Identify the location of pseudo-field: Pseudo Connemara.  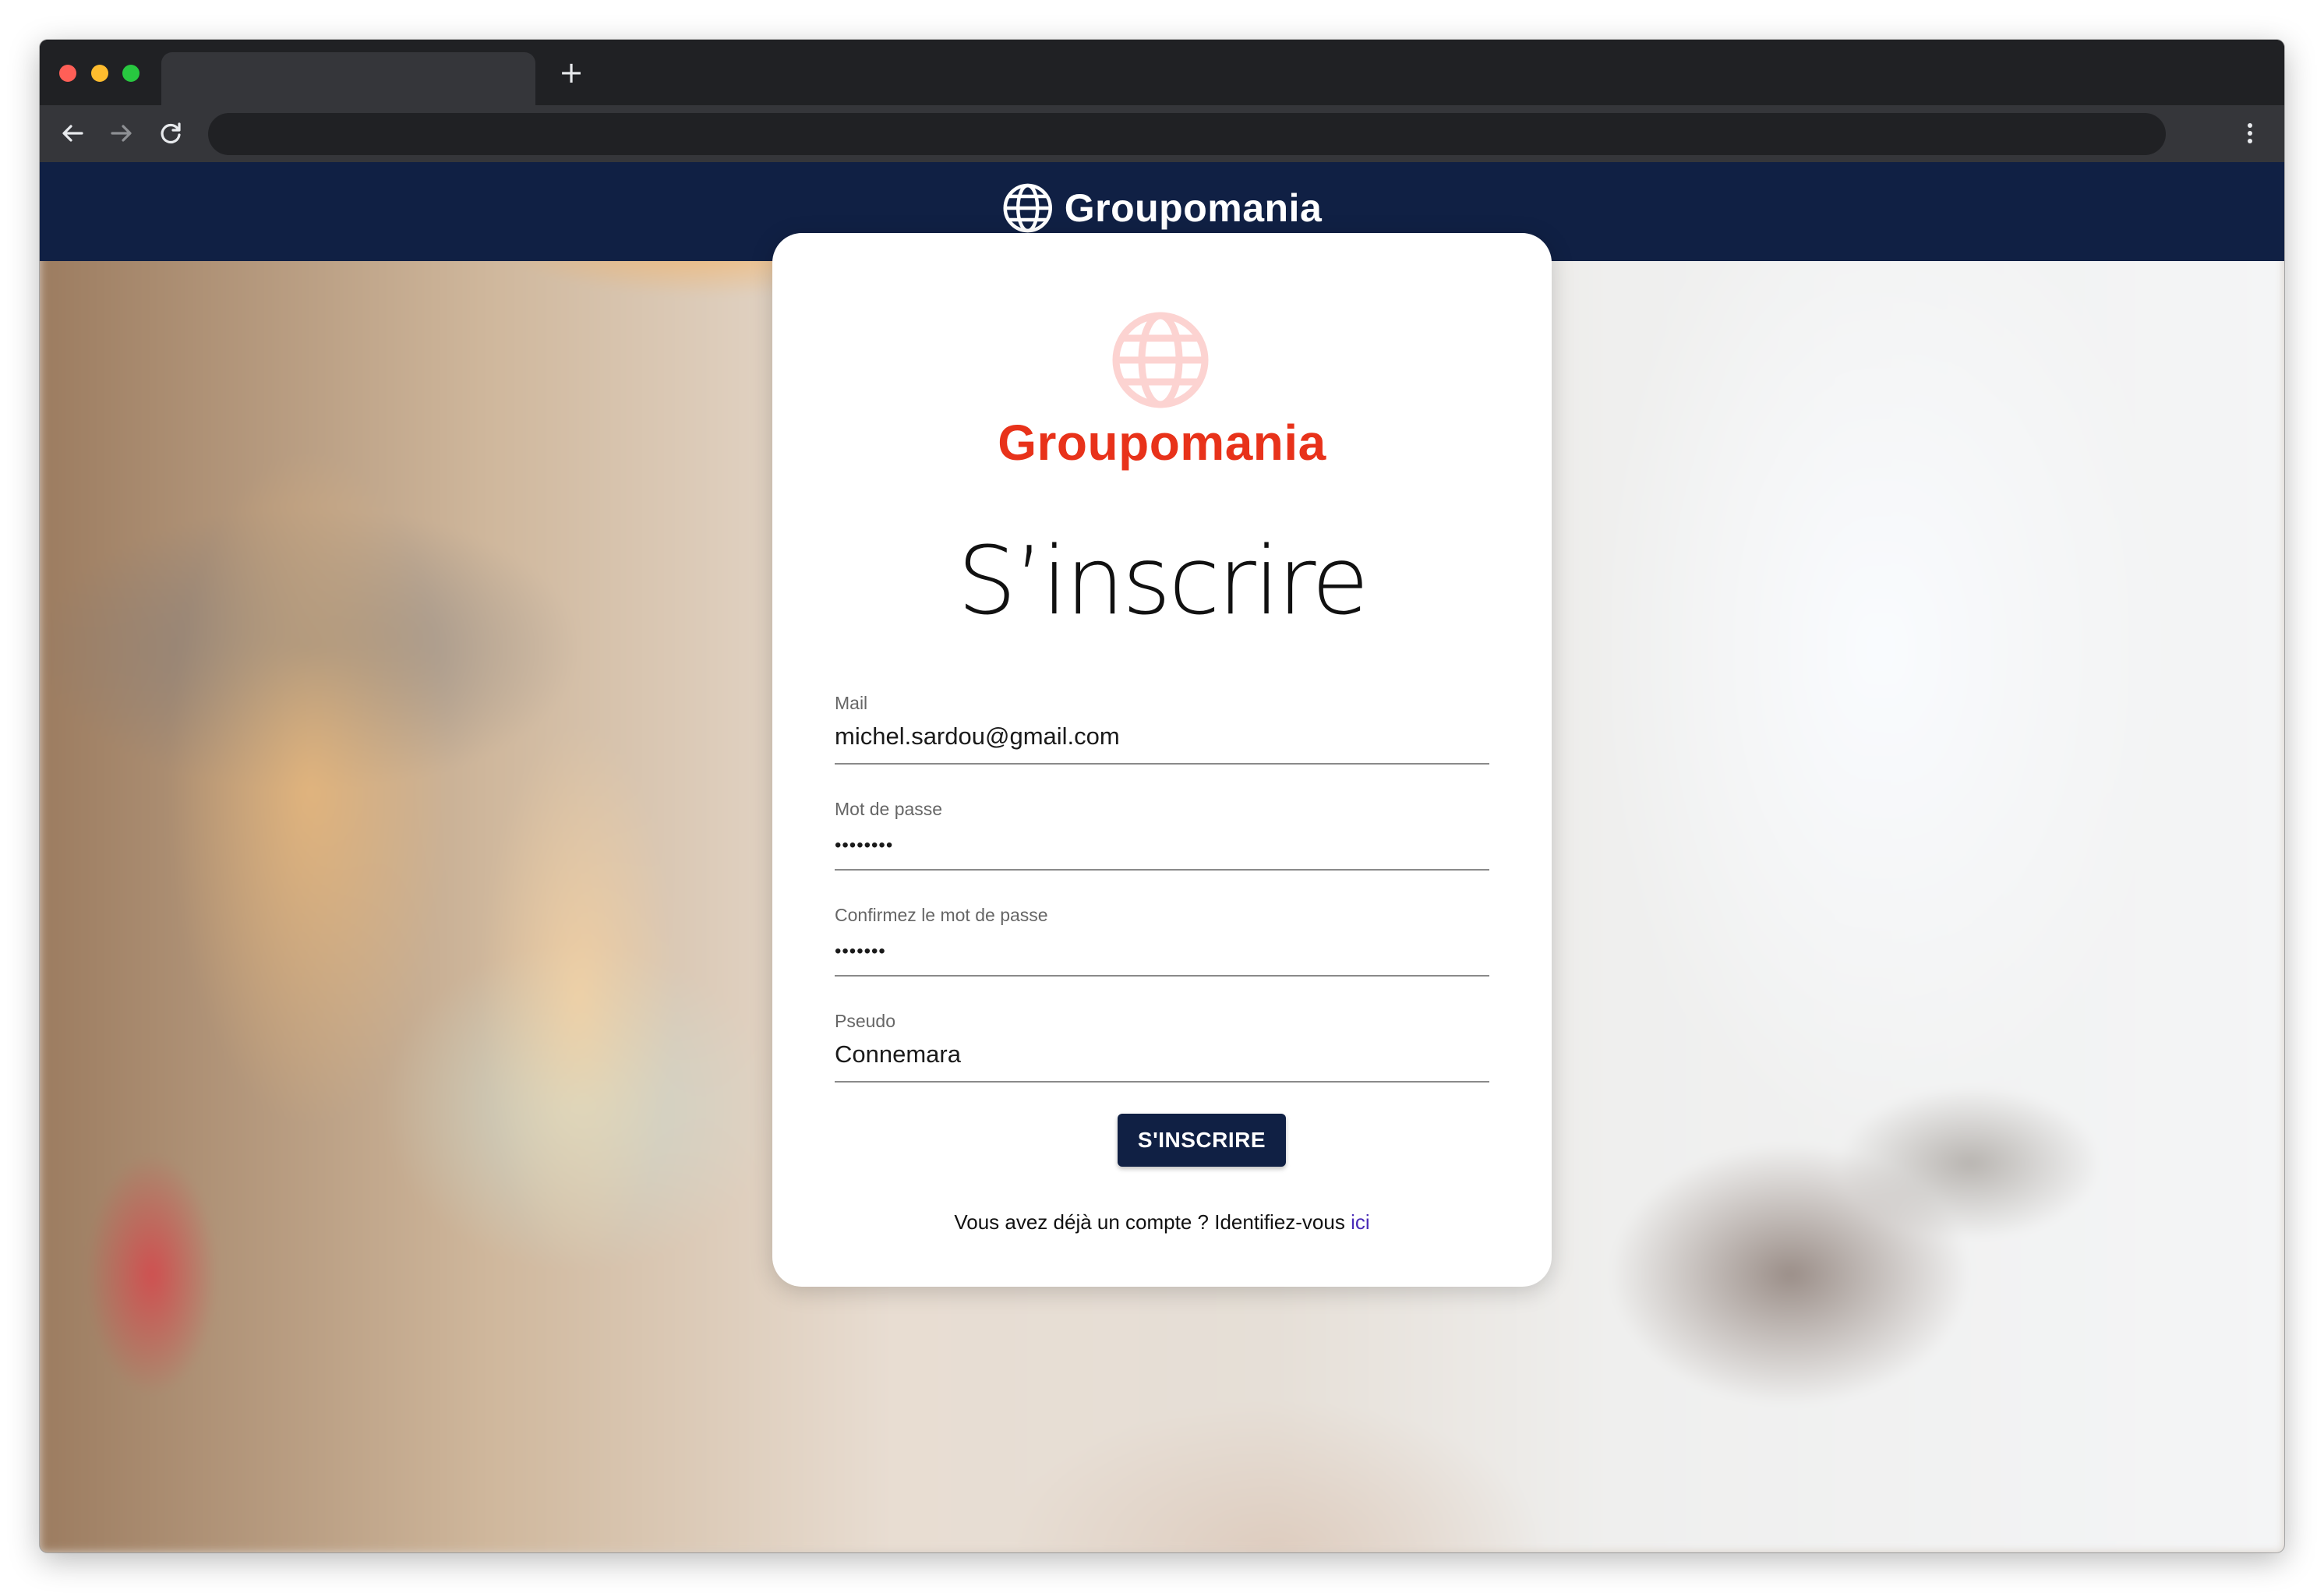
(1162, 1050).